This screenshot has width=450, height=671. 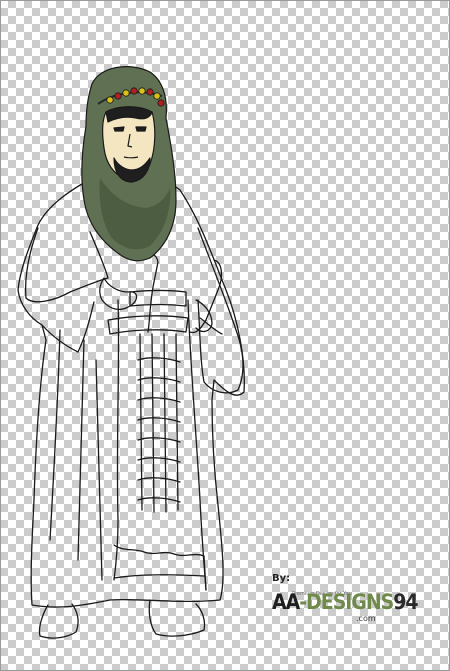 I want to click on head, so click(x=129, y=164).